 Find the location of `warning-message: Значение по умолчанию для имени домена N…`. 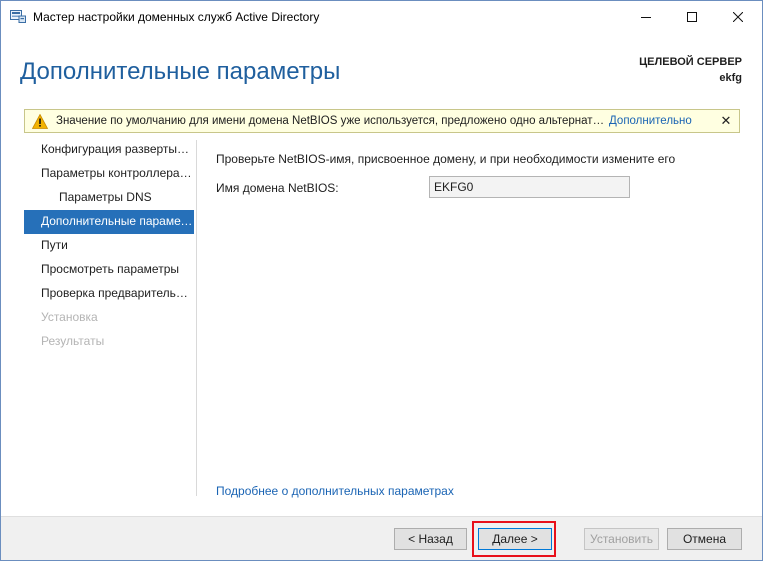

warning-message: Значение по умолчанию для имени домена N… is located at coordinates (332, 121).